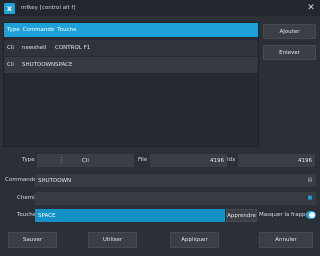 The height and width of the screenshot is (256, 320). Describe the element at coordinates (131, 30) in the screenshot. I see `table-header: Type Commande Touche` at that location.